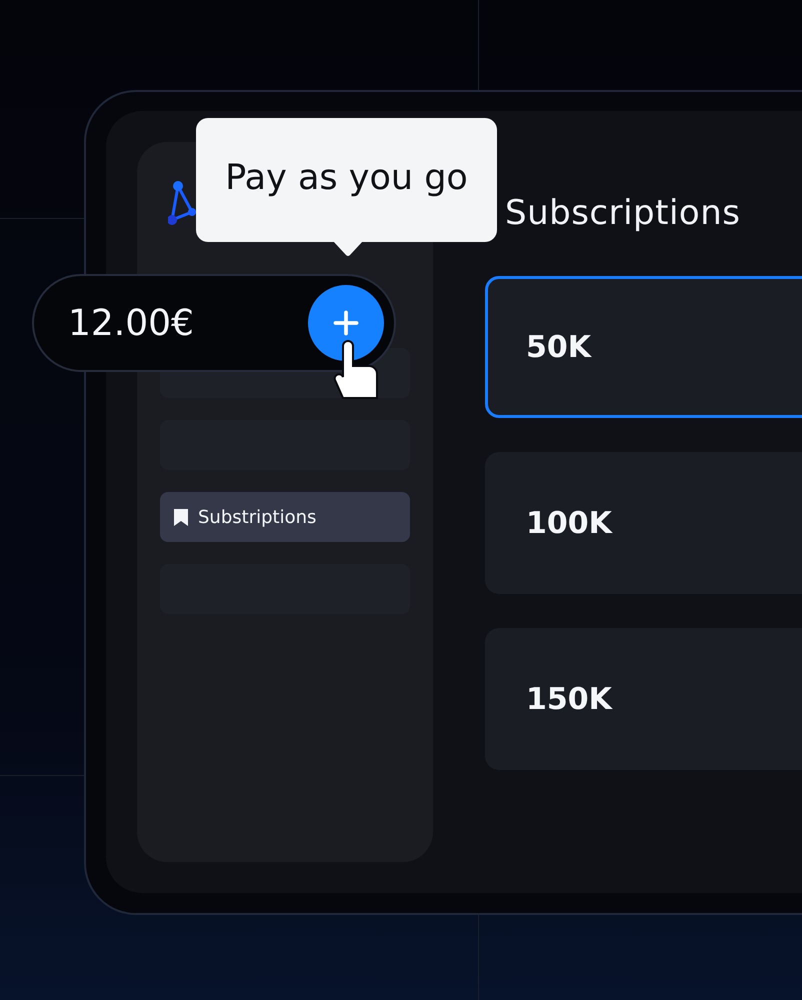 The width and height of the screenshot is (802, 1000). What do you see at coordinates (348, 249) in the screenshot?
I see `tooltip-pointer-icon` at bounding box center [348, 249].